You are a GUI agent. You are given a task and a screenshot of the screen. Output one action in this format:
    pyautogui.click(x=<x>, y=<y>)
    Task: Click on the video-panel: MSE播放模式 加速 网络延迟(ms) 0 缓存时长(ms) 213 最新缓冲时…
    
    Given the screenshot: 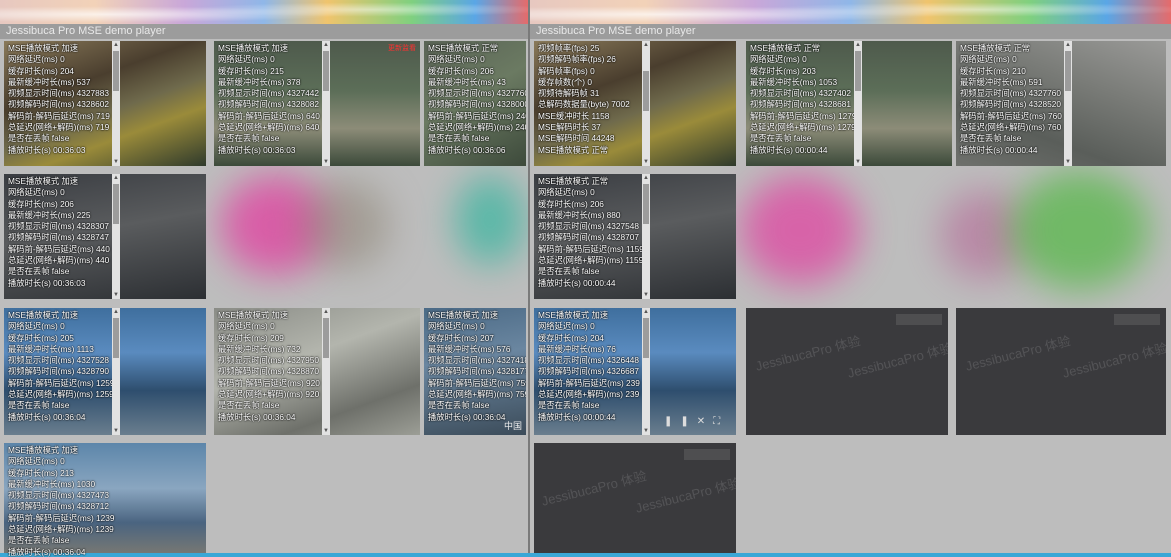 What is the action you would take?
    pyautogui.click(x=105, y=500)
    